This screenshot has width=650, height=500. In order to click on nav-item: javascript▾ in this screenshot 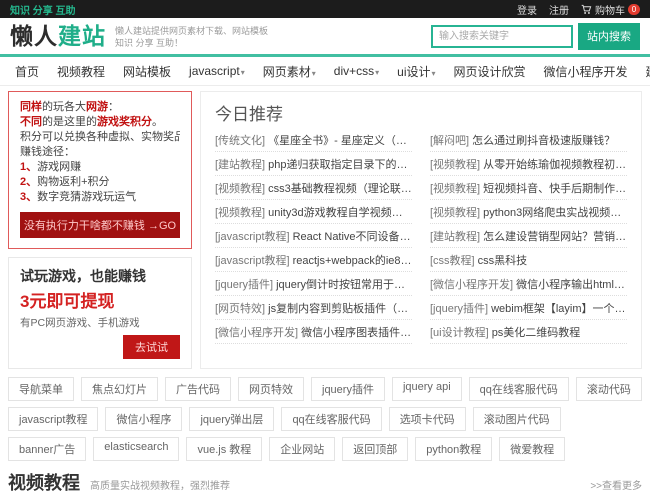, I will do `click(217, 71)`.